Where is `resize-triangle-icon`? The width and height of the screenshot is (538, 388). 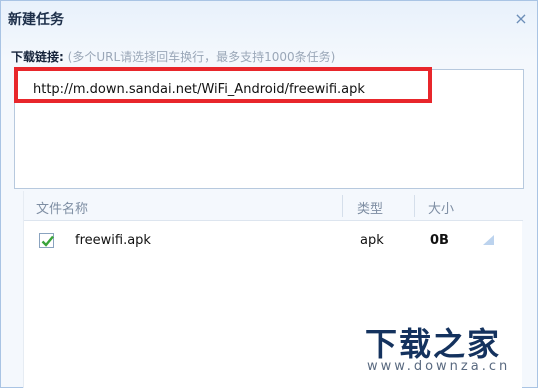
resize-triangle-icon is located at coordinates (488, 240).